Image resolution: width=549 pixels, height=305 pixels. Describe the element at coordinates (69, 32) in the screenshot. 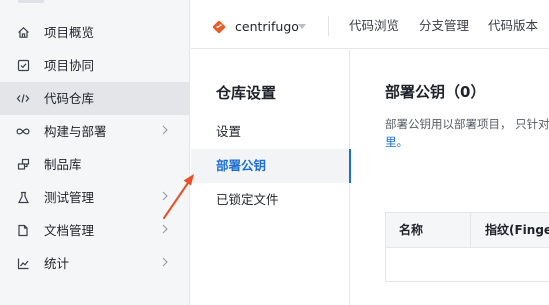

I see `sidebar-item-label: 项目概览` at that location.